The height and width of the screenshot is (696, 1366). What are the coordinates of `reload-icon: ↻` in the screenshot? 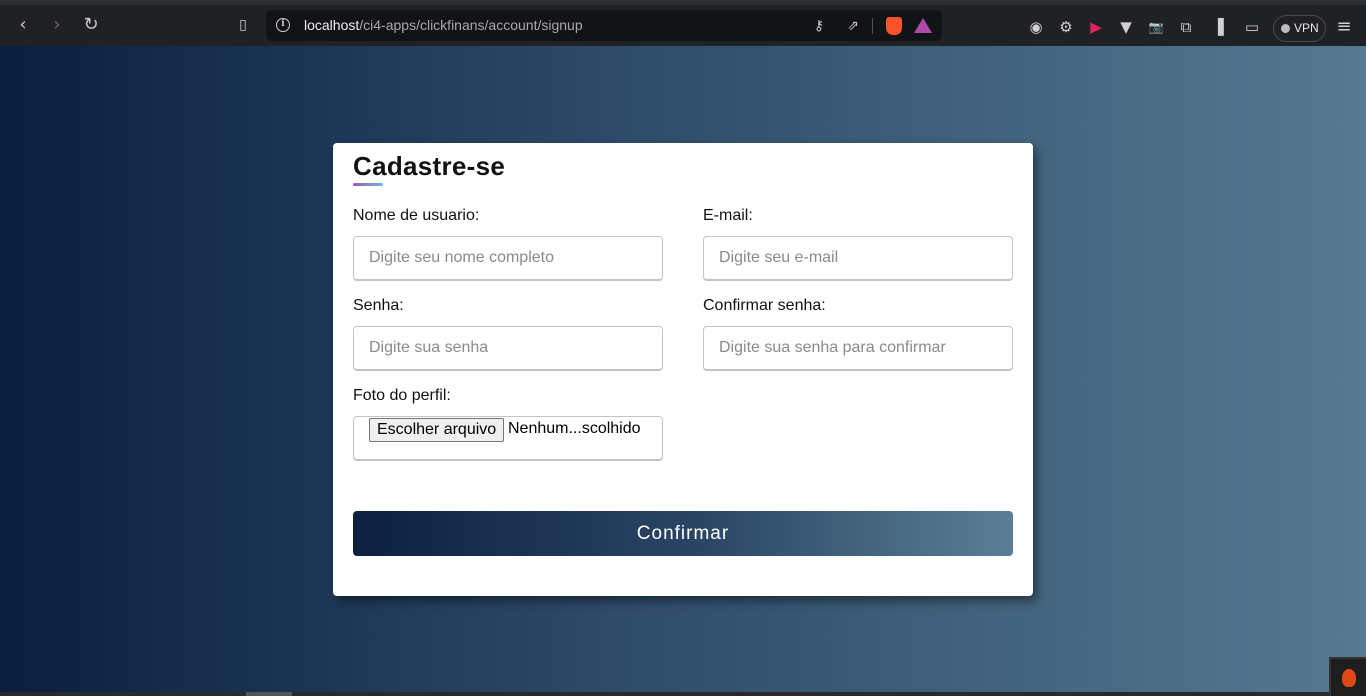 It's located at (91, 24).